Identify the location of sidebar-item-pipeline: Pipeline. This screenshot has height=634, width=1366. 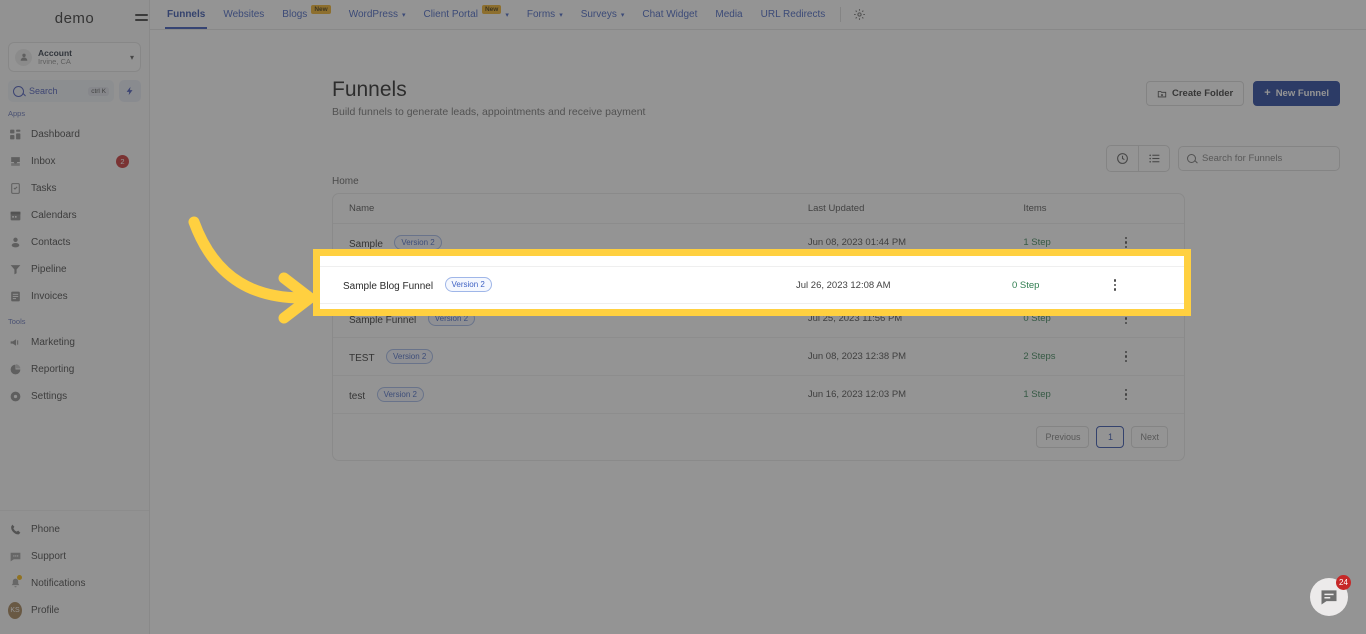
(74, 269).